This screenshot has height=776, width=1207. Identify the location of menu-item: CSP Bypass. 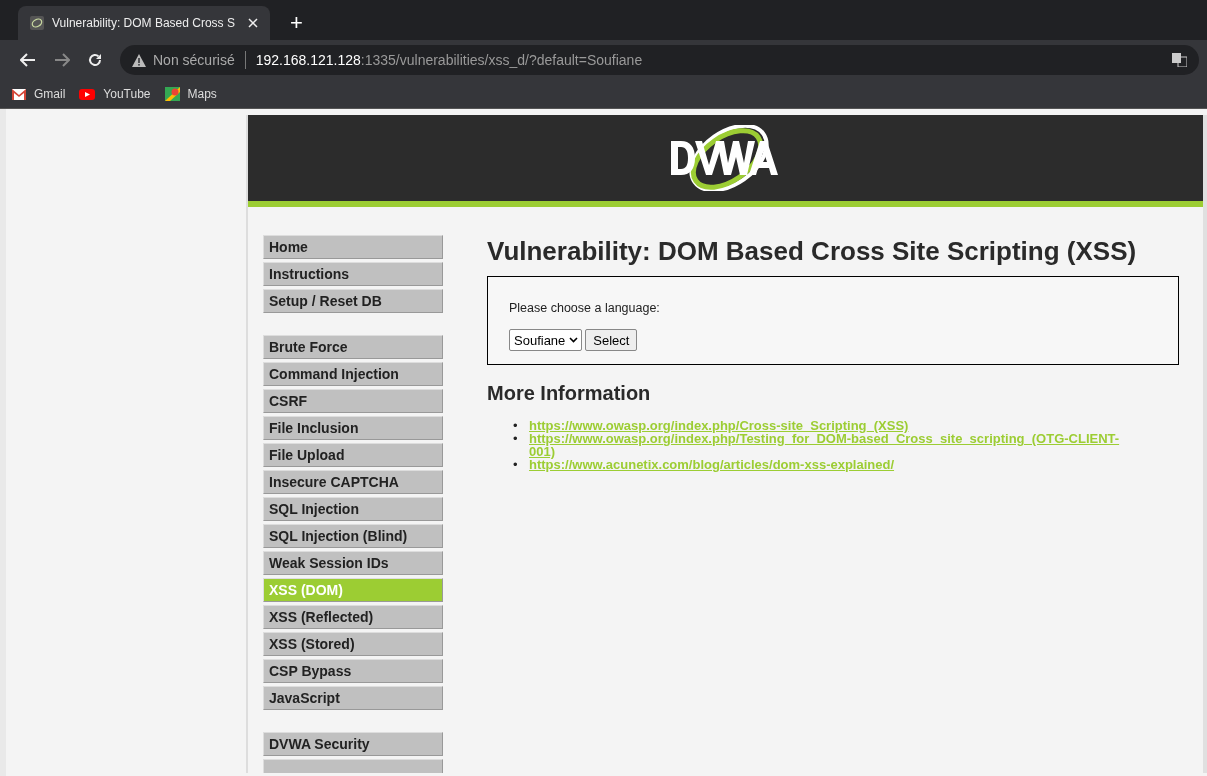
(353, 671).